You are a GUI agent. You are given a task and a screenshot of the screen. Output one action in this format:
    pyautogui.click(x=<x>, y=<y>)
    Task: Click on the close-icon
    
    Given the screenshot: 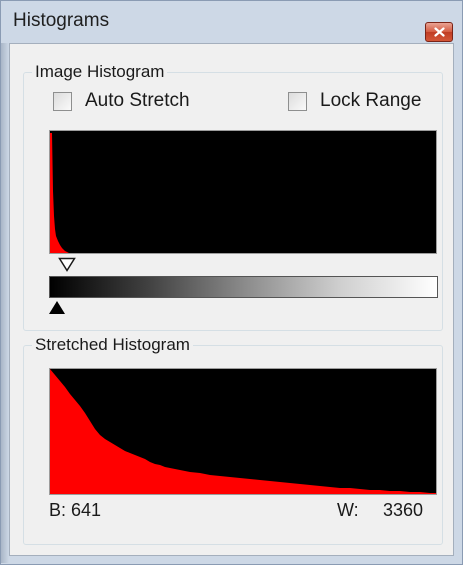 What is the action you would take?
    pyautogui.click(x=439, y=32)
    